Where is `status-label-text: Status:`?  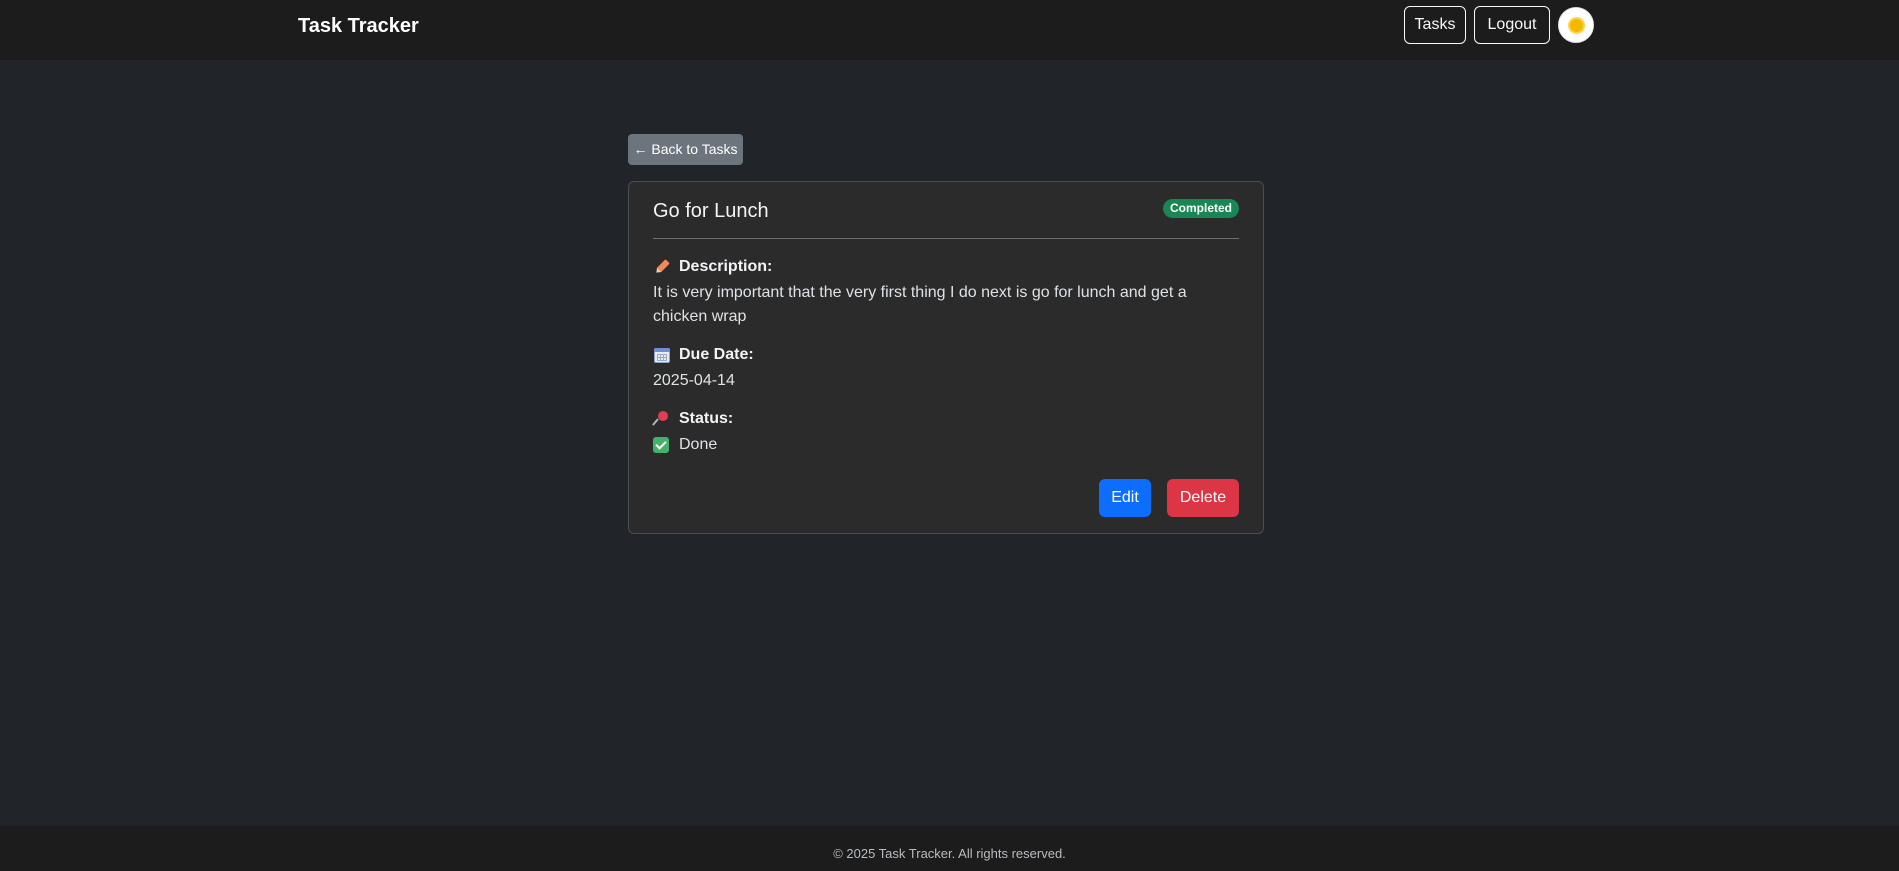 status-label-text: Status: is located at coordinates (706, 418).